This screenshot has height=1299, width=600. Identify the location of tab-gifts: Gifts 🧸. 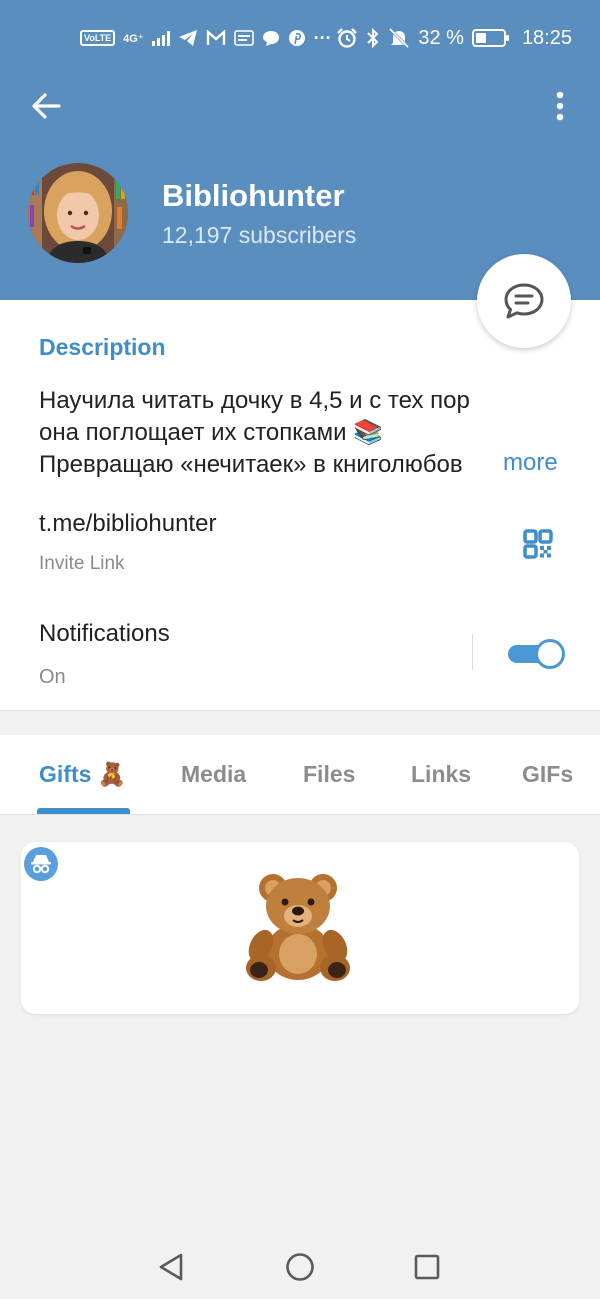
(82, 774).